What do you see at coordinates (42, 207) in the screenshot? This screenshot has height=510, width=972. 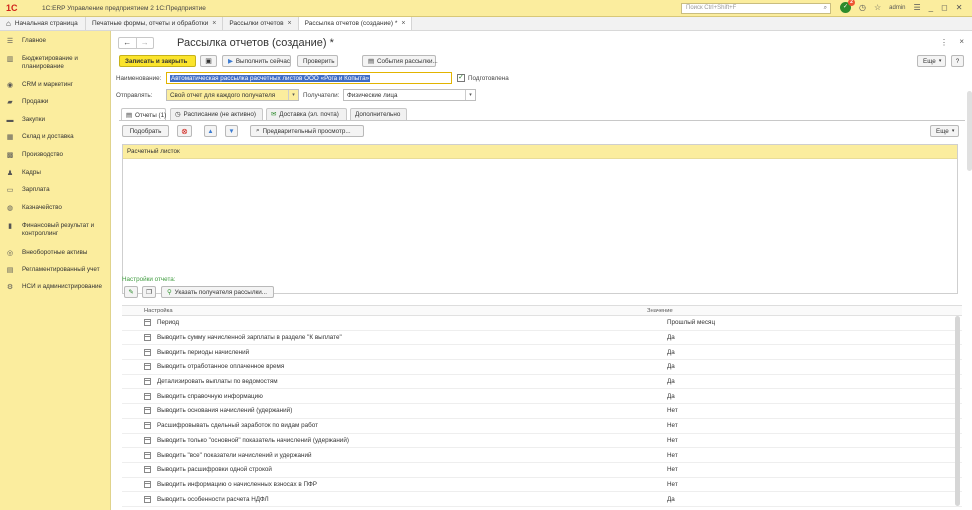 I see `sidebar-item-label: Казначейство` at bounding box center [42, 207].